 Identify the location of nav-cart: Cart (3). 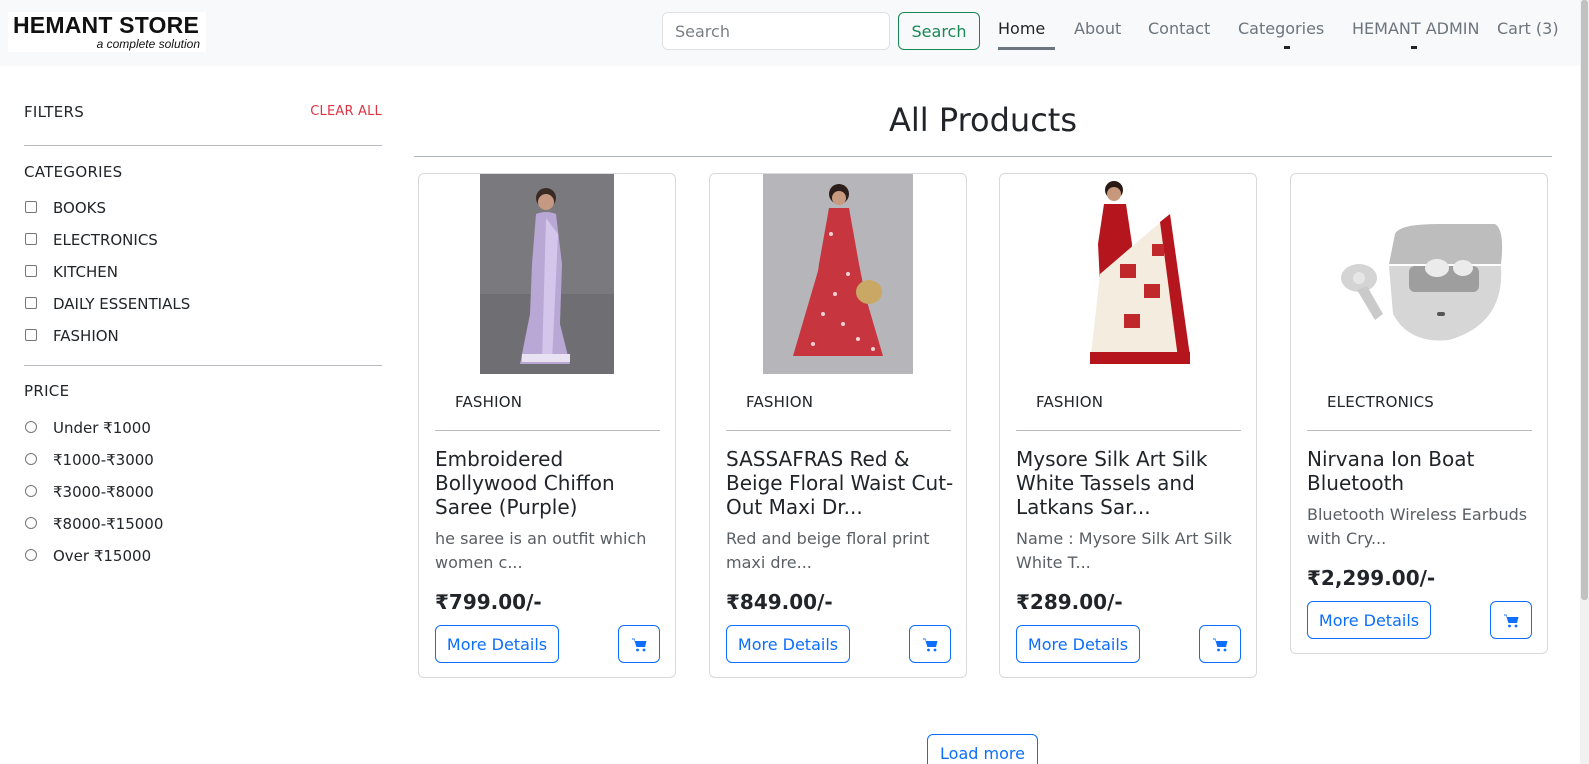
(1528, 28).